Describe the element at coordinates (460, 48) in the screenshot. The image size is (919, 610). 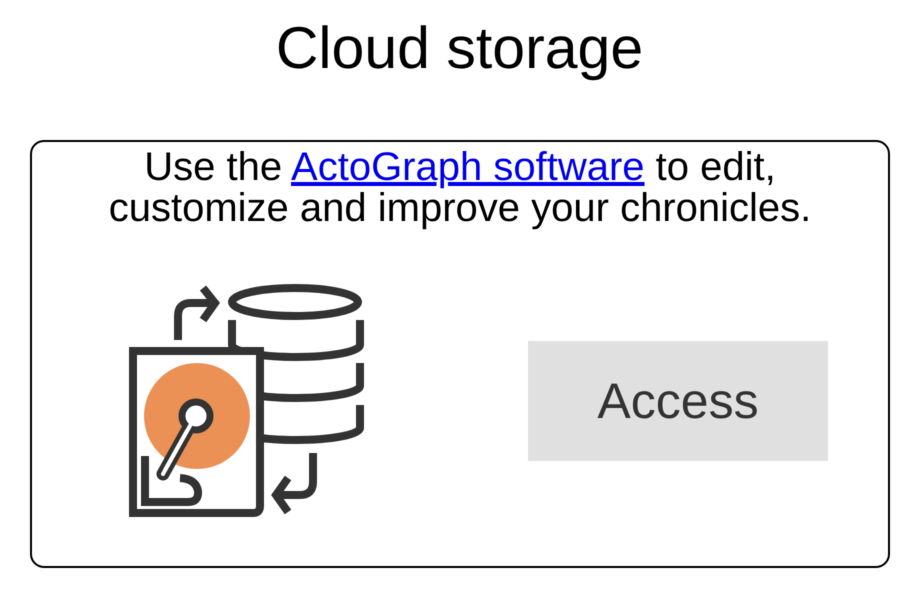
I see `page-title: Cloud storage` at that location.